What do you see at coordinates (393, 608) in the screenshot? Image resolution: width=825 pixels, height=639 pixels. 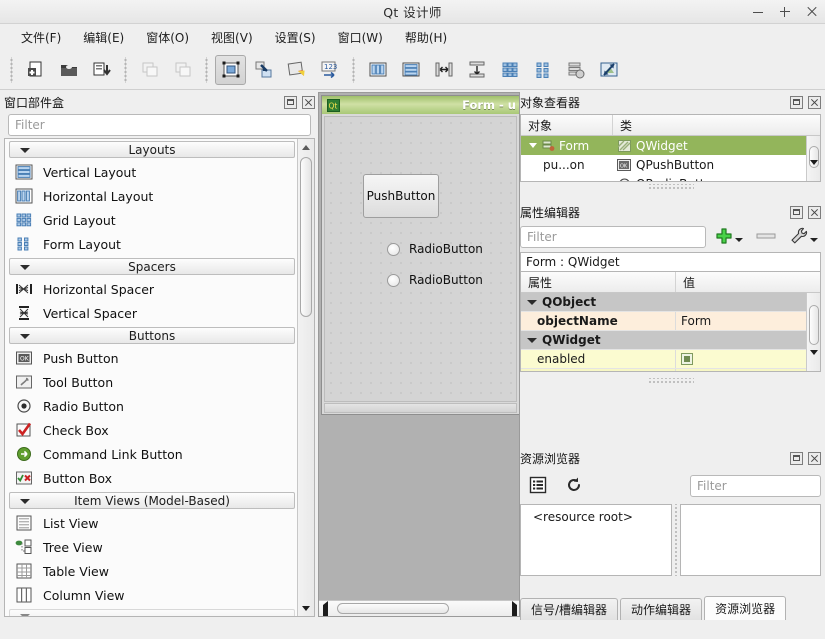 I see `mdi-scrollbar-thumb` at bounding box center [393, 608].